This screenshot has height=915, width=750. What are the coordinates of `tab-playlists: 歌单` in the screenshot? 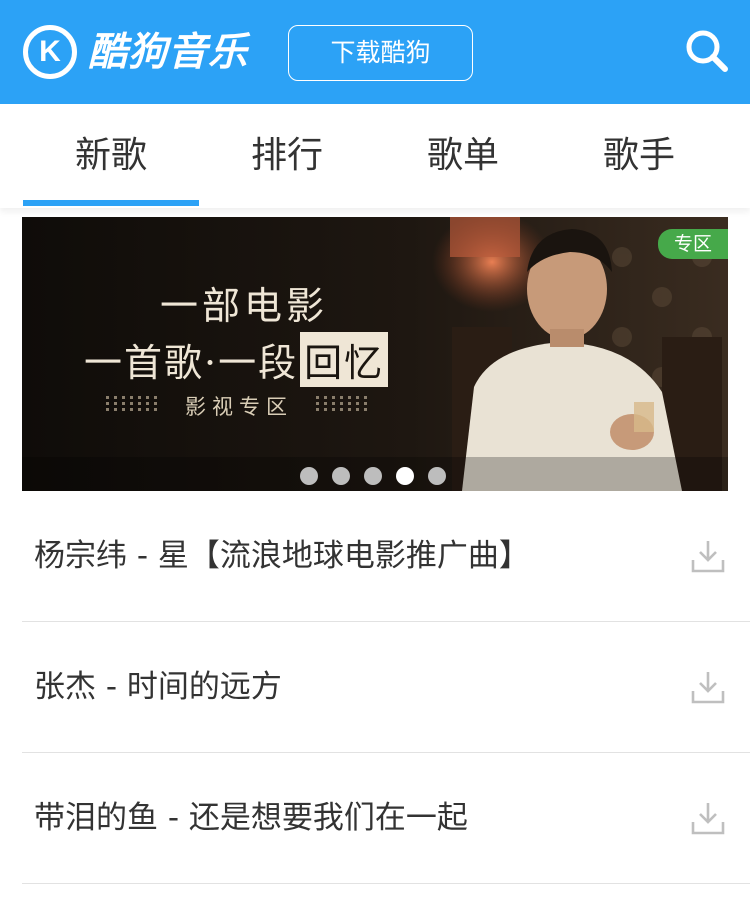 It's located at (463, 156).